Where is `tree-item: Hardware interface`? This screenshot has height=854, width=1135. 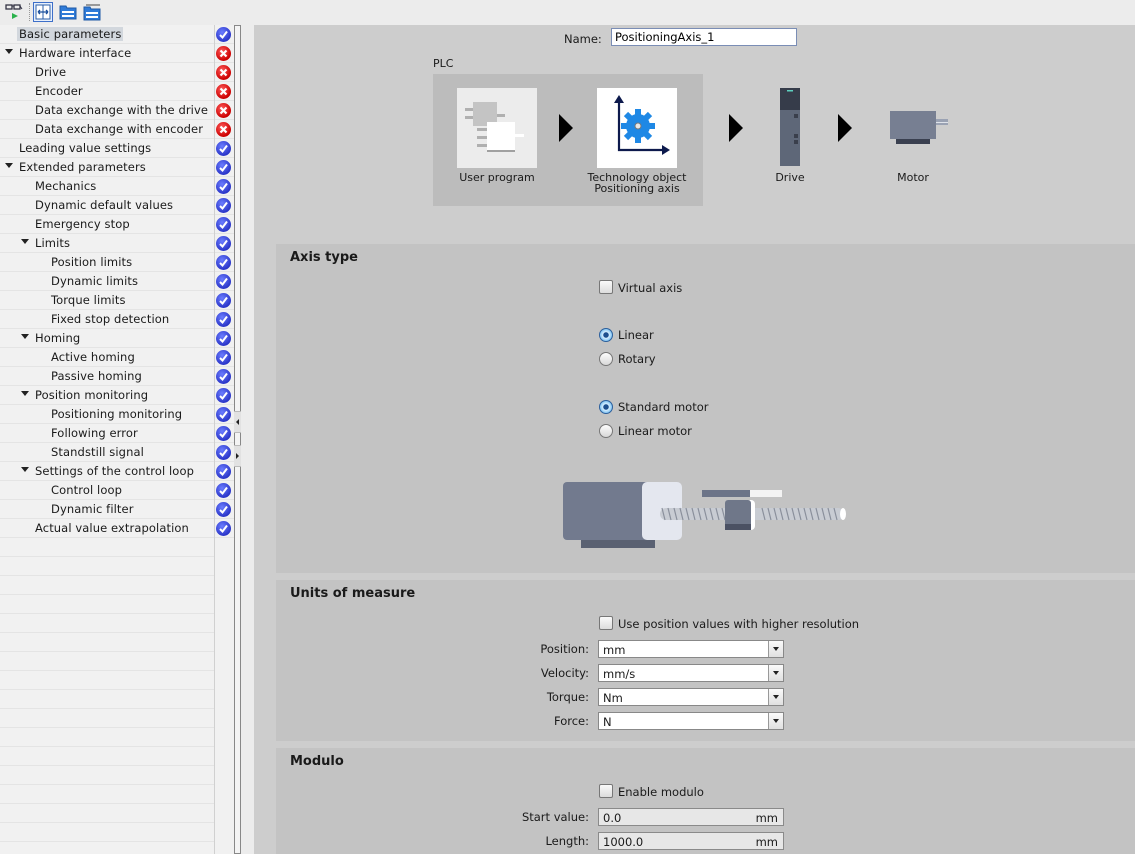 tree-item: Hardware interface is located at coordinates (117, 53).